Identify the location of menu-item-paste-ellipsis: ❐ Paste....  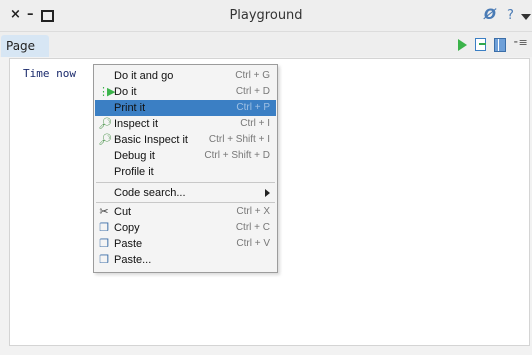
(185, 260).